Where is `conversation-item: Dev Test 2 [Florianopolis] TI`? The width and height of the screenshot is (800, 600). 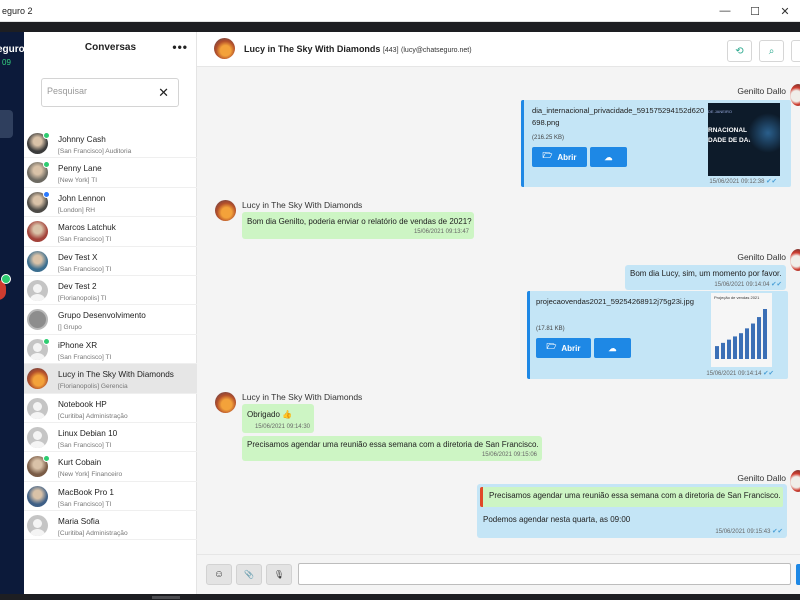 conversation-item: Dev Test 2 [Florianopolis] TI is located at coordinates (110, 291).